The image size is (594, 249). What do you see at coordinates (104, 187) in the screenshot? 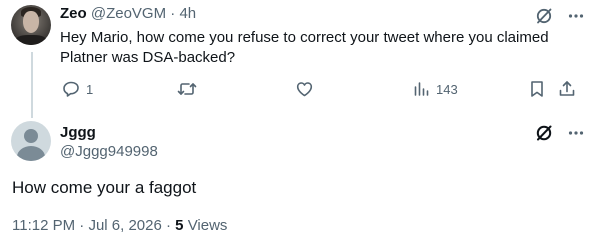
I see `tweet-text: How come your a faggot` at bounding box center [104, 187].